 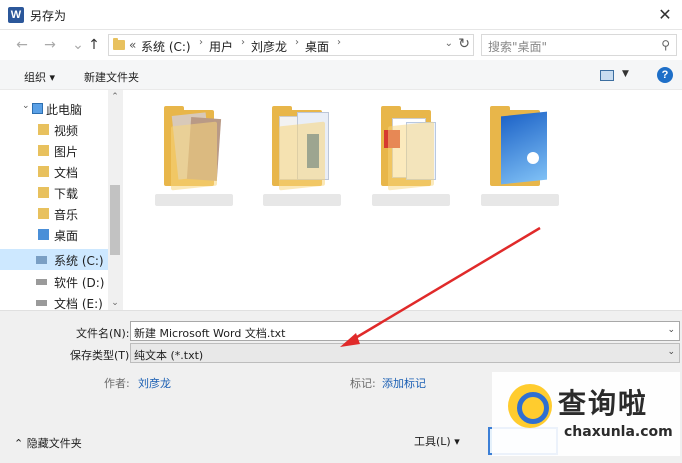 What do you see at coordinates (50, 45) in the screenshot?
I see `forward-button: →` at bounding box center [50, 45].